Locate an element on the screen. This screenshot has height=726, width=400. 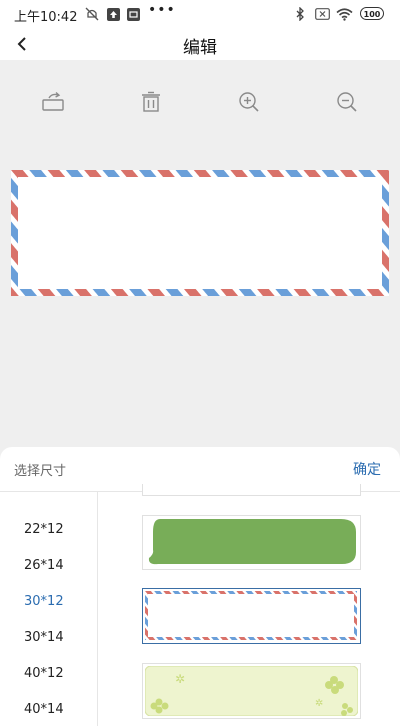
template-green-speech-bubble is located at coordinates (251, 542).